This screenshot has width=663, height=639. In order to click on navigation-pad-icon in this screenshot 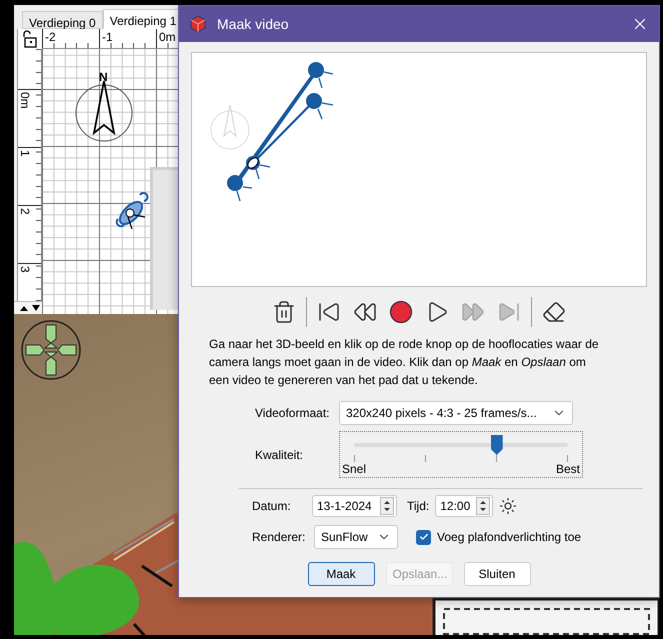, I will do `click(51, 350)`.